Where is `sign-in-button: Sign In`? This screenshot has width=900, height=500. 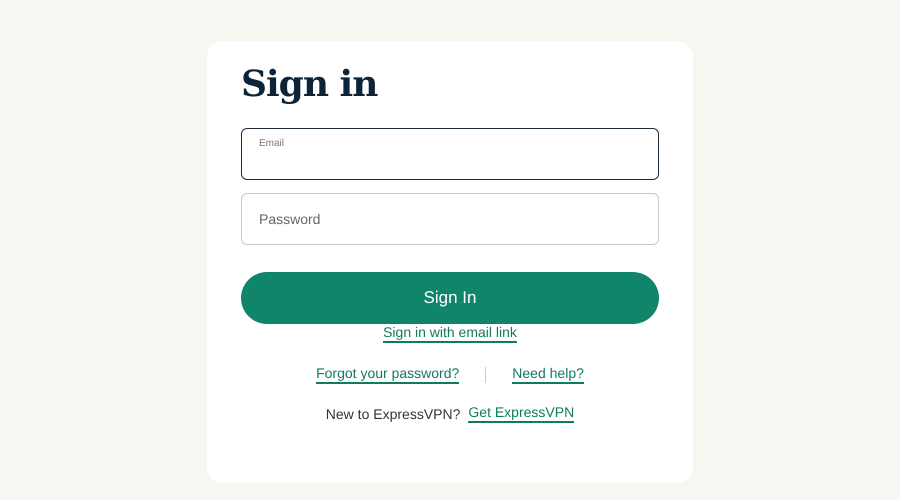 sign-in-button: Sign In is located at coordinates (450, 298).